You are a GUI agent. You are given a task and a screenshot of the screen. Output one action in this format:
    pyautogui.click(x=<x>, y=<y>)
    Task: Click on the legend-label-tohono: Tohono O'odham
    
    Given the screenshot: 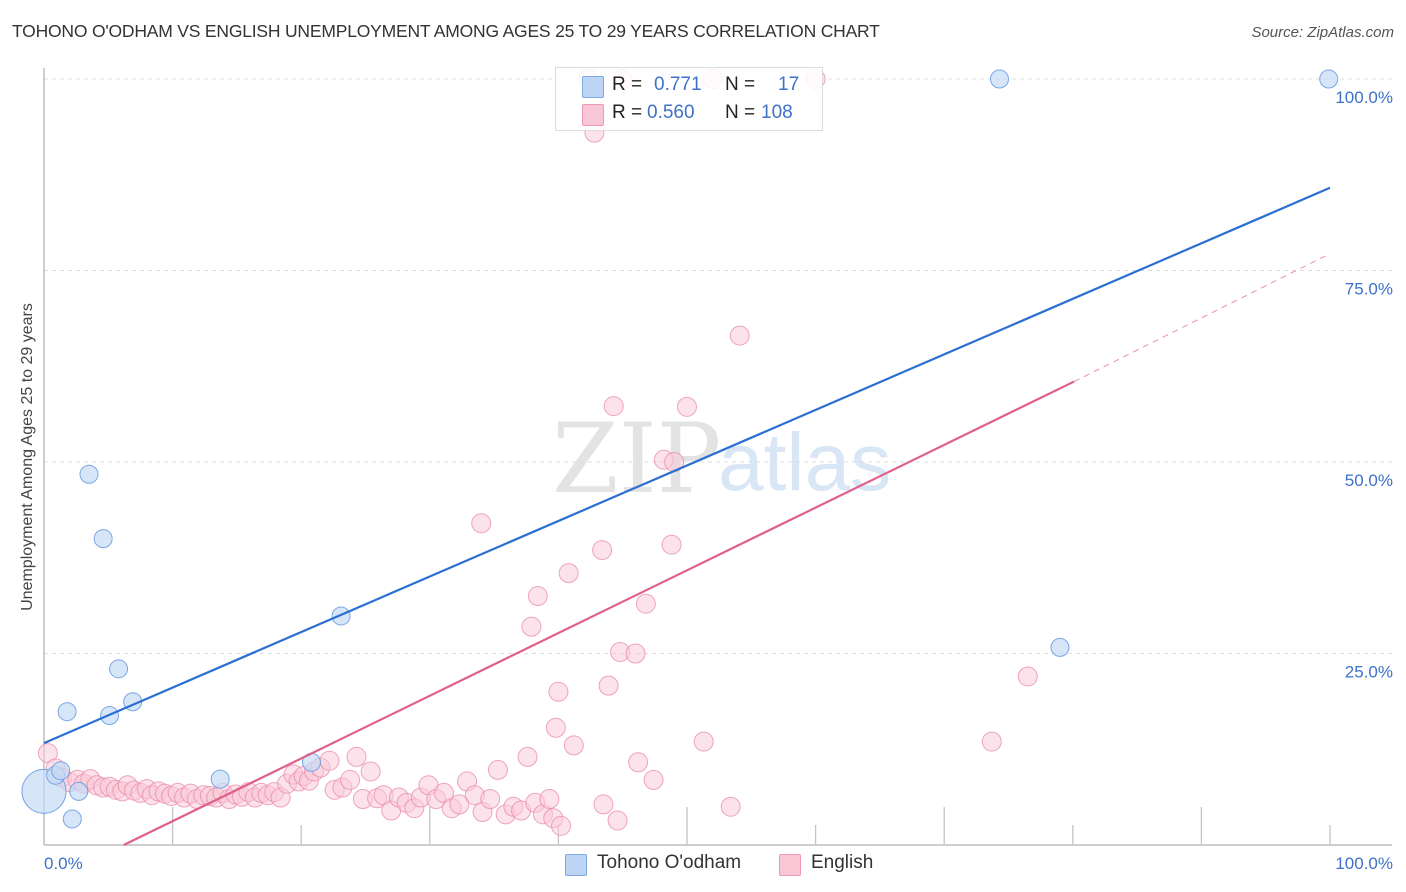 What is the action you would take?
    pyautogui.click(x=669, y=862)
    